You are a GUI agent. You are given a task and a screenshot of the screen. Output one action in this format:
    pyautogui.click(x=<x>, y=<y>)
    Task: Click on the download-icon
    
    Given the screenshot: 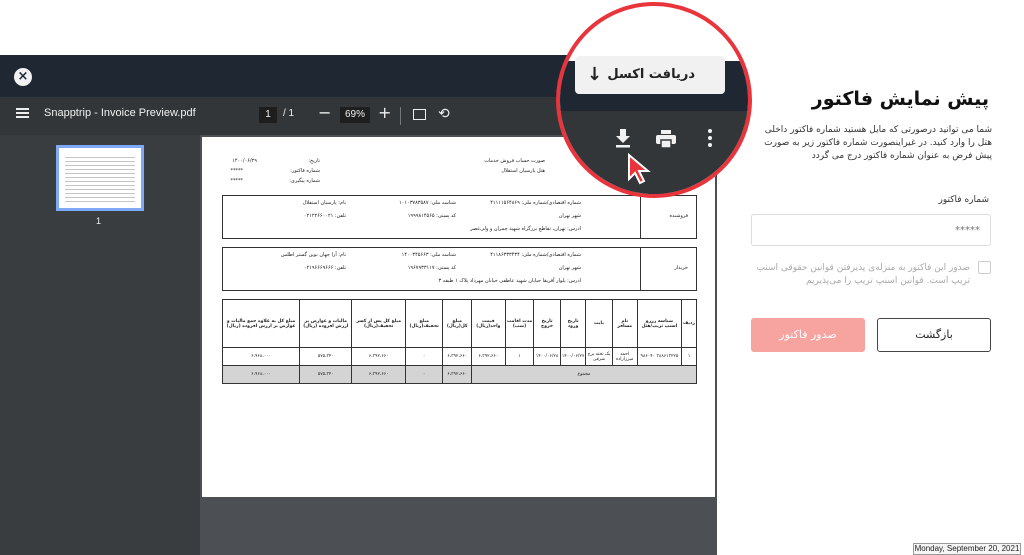 What is the action you would take?
    pyautogui.click(x=623, y=138)
    